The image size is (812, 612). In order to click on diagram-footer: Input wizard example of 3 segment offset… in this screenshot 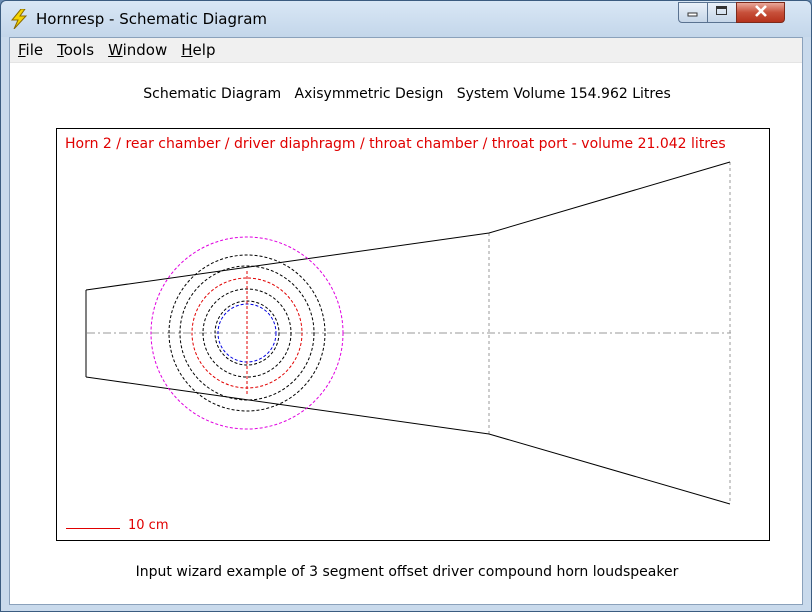, I will do `click(407, 572)`.